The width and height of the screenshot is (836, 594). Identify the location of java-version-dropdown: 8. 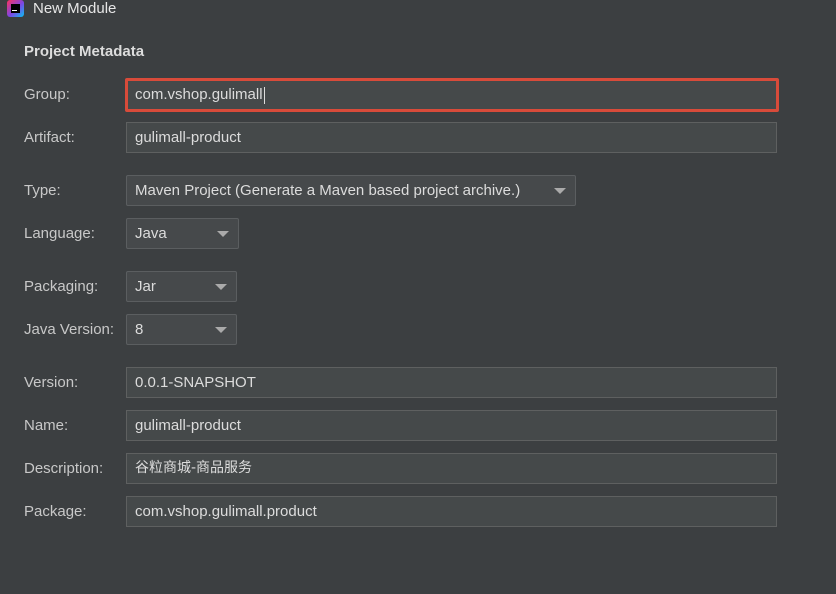
(181, 329).